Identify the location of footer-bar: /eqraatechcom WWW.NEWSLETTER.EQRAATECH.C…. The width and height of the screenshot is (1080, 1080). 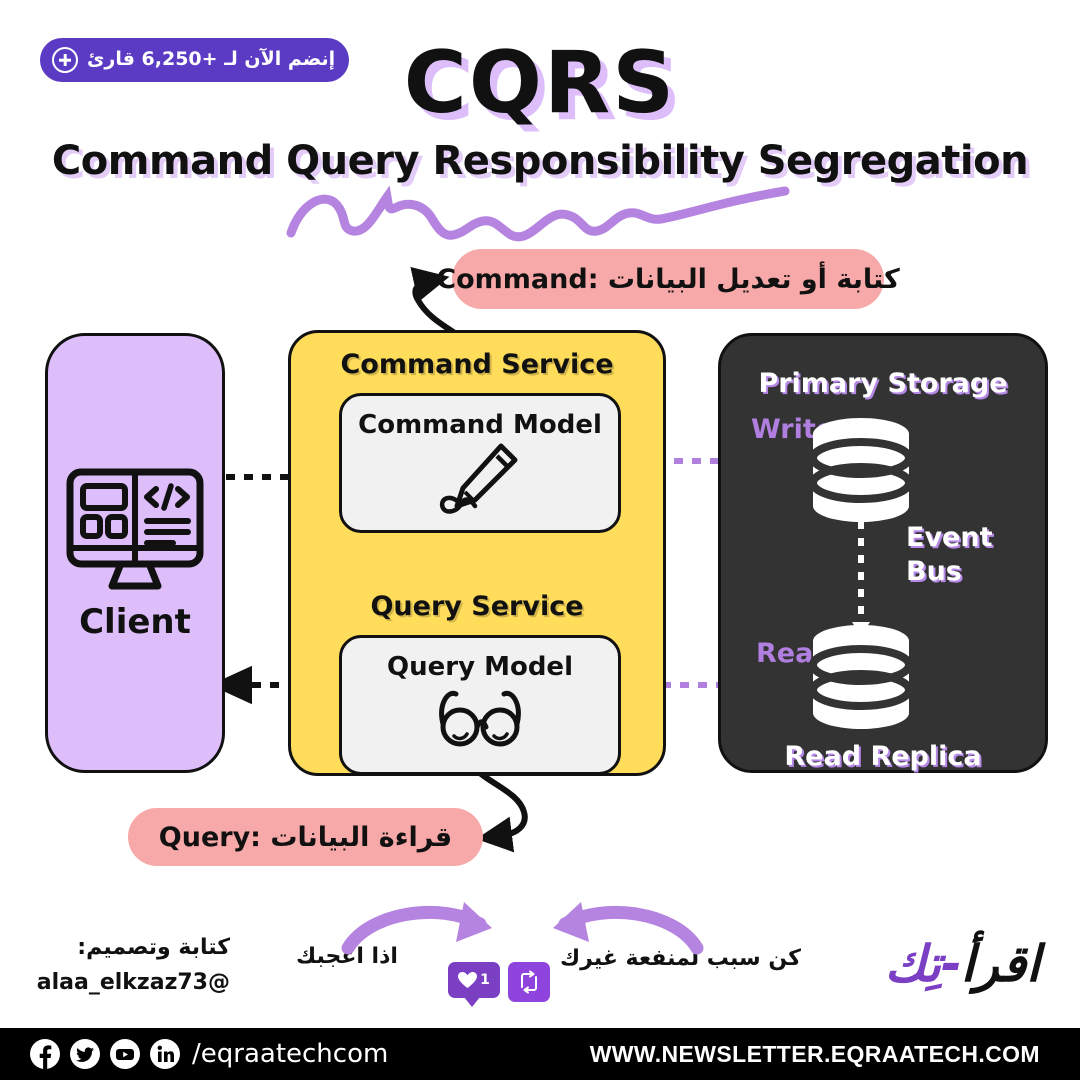
(540, 1054).